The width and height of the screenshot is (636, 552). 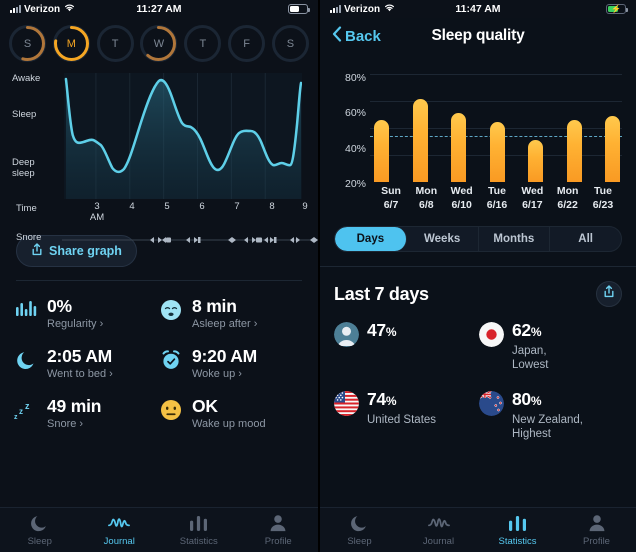 I want to click on week-day-strip: S M T W T F S, so click(x=159, y=44).